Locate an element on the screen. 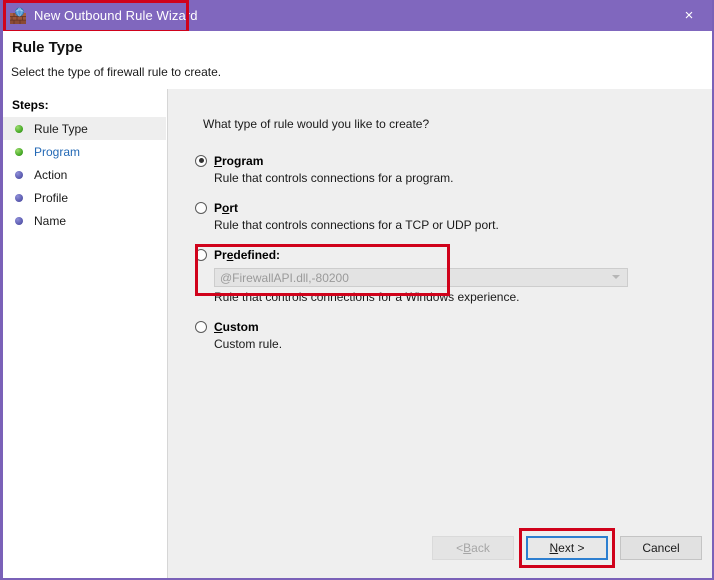 The image size is (714, 580). cancel-button: Cancel is located at coordinates (661, 548).